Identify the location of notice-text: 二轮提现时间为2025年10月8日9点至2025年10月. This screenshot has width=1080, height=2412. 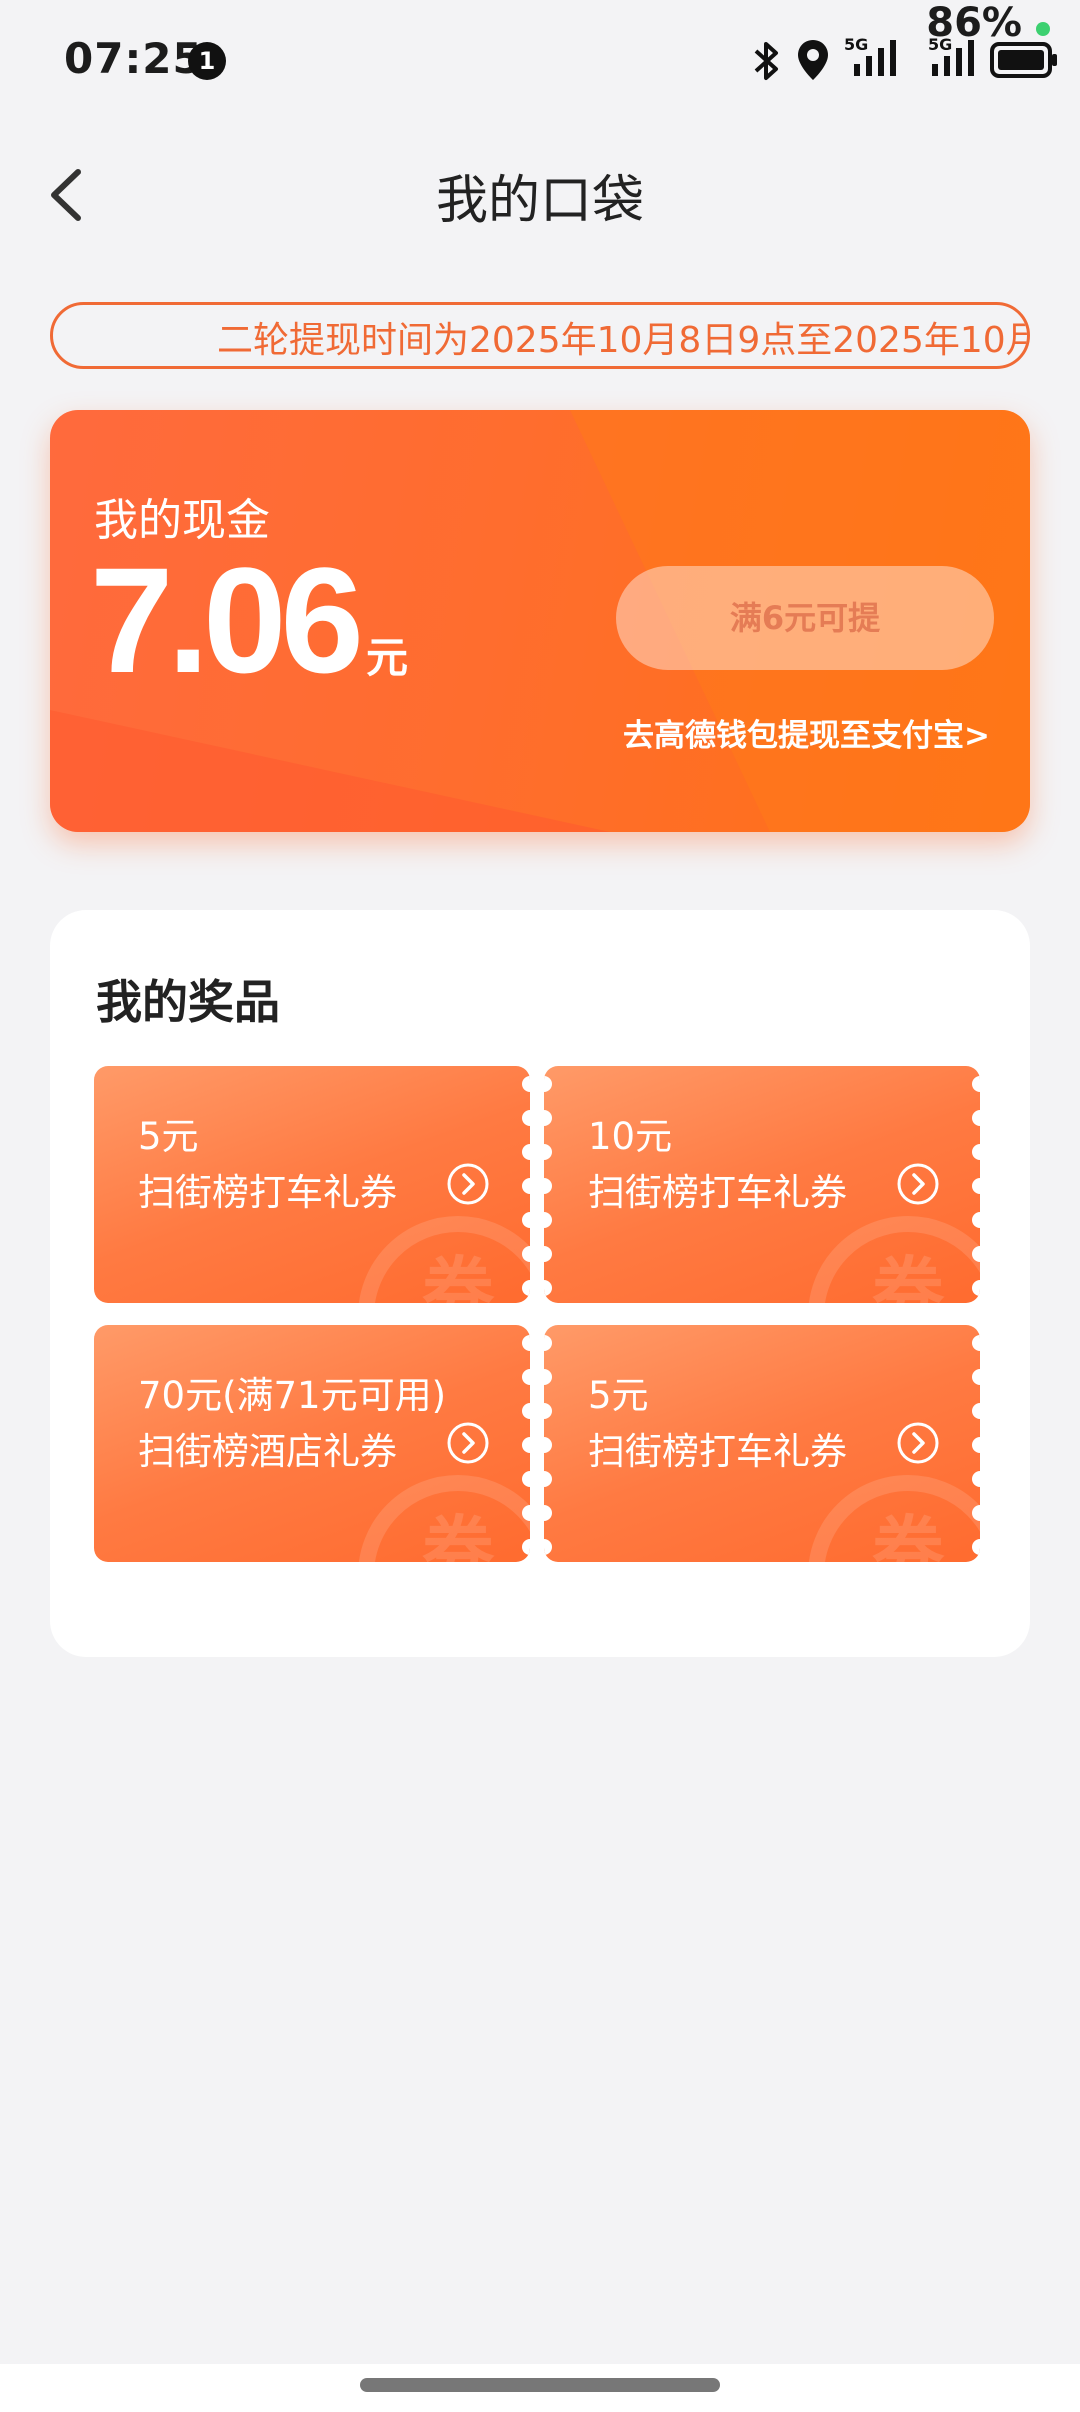
(623, 340).